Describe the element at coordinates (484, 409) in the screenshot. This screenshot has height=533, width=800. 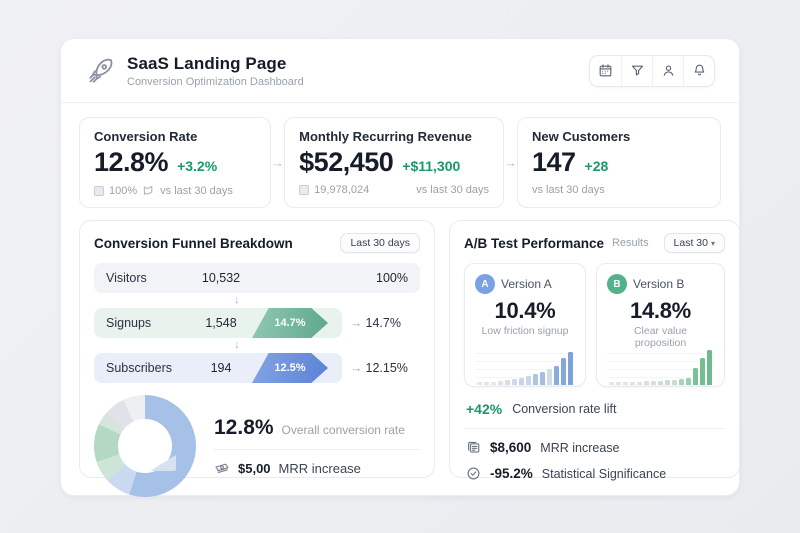
I see `lift-value: +42%` at that location.